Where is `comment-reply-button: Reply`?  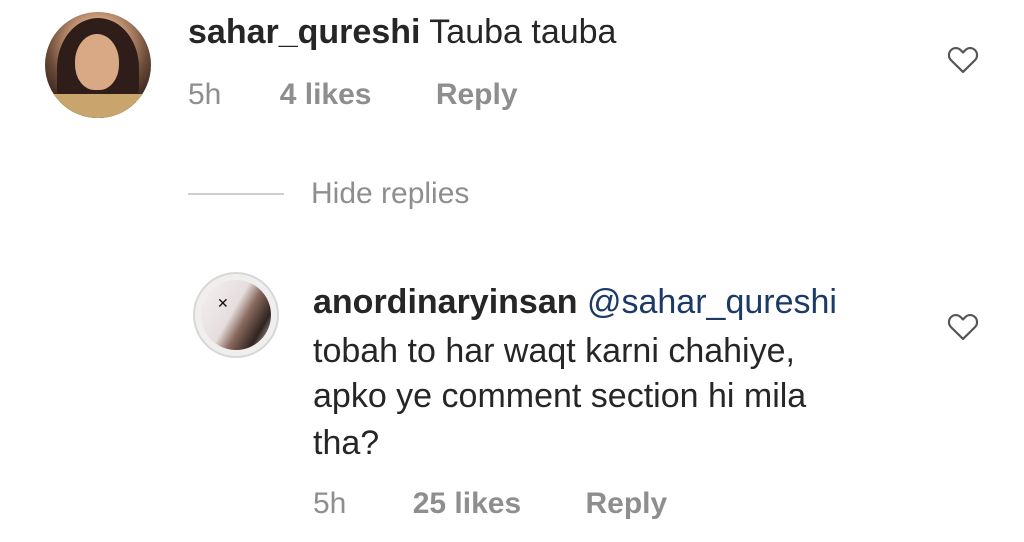 comment-reply-button: Reply is located at coordinates (477, 94).